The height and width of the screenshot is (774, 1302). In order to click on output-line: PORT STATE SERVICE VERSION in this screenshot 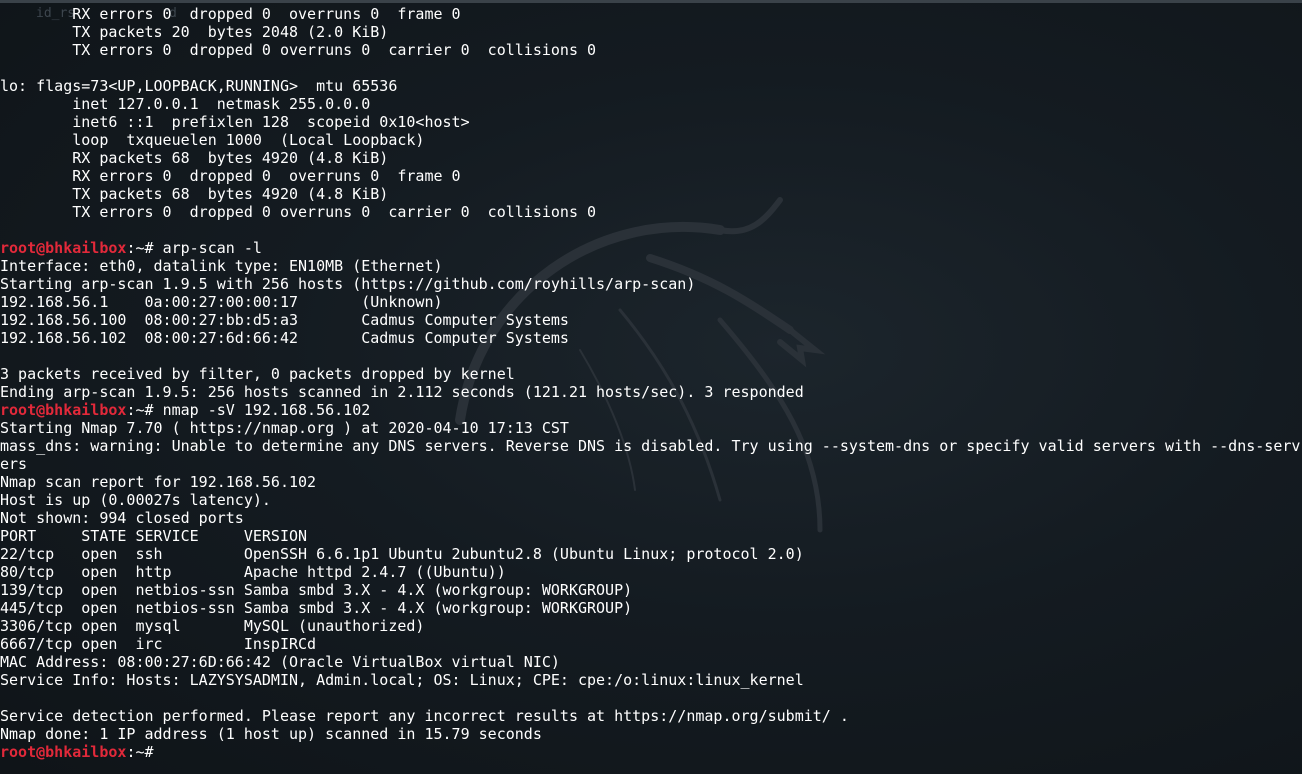, I will do `click(154, 536)`.